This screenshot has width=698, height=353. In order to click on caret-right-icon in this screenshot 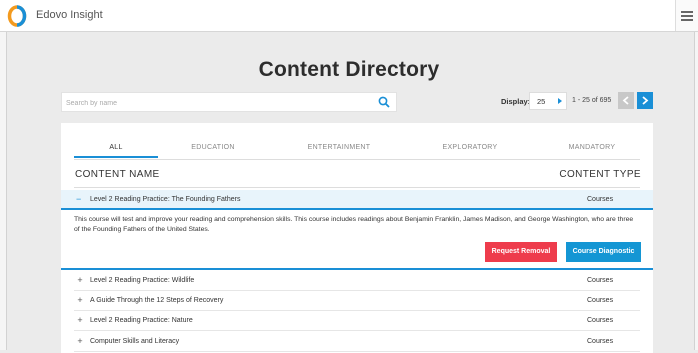, I will do `click(560, 101)`.